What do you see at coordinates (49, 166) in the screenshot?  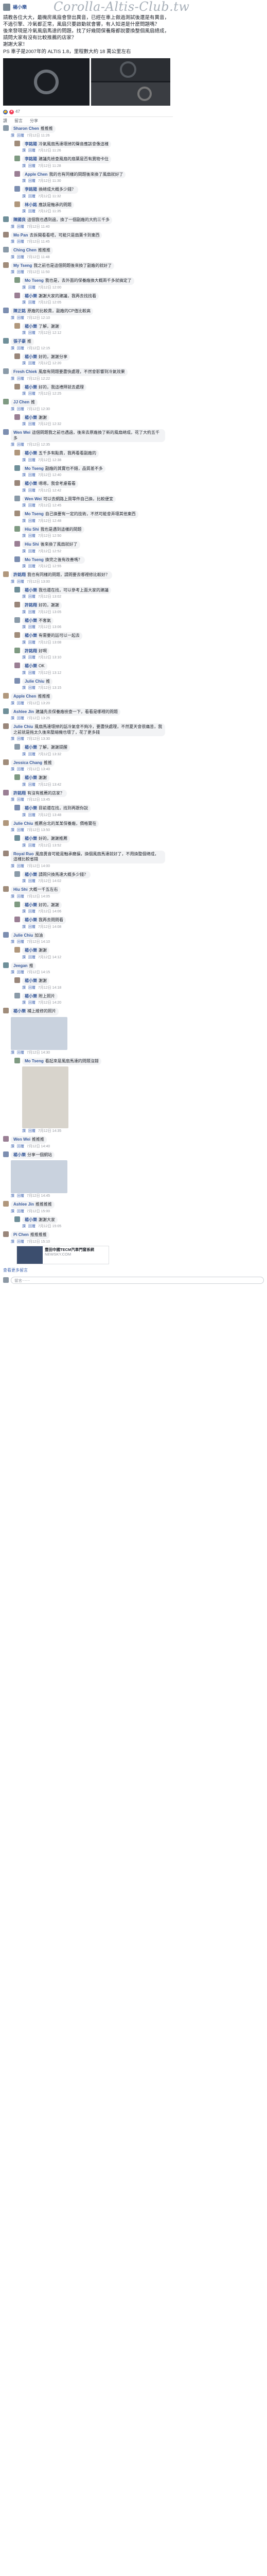 I see `comment-timestamp: 7月12日 11:28` at bounding box center [49, 166].